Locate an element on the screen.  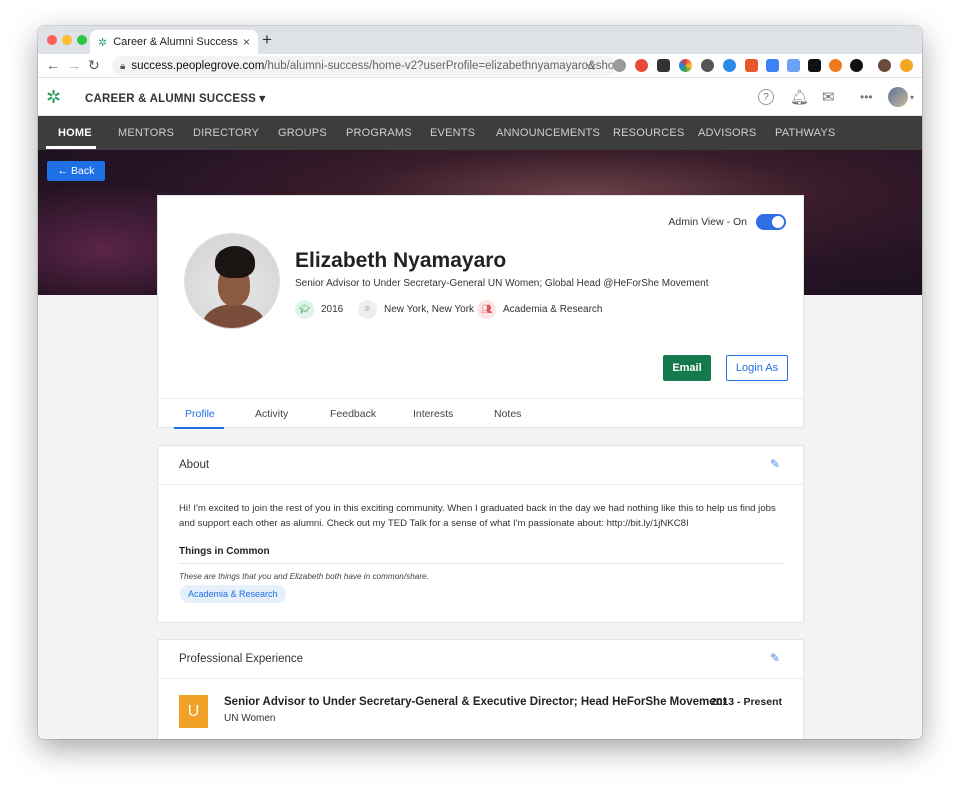
close-window-button is located at coordinates (52, 40).